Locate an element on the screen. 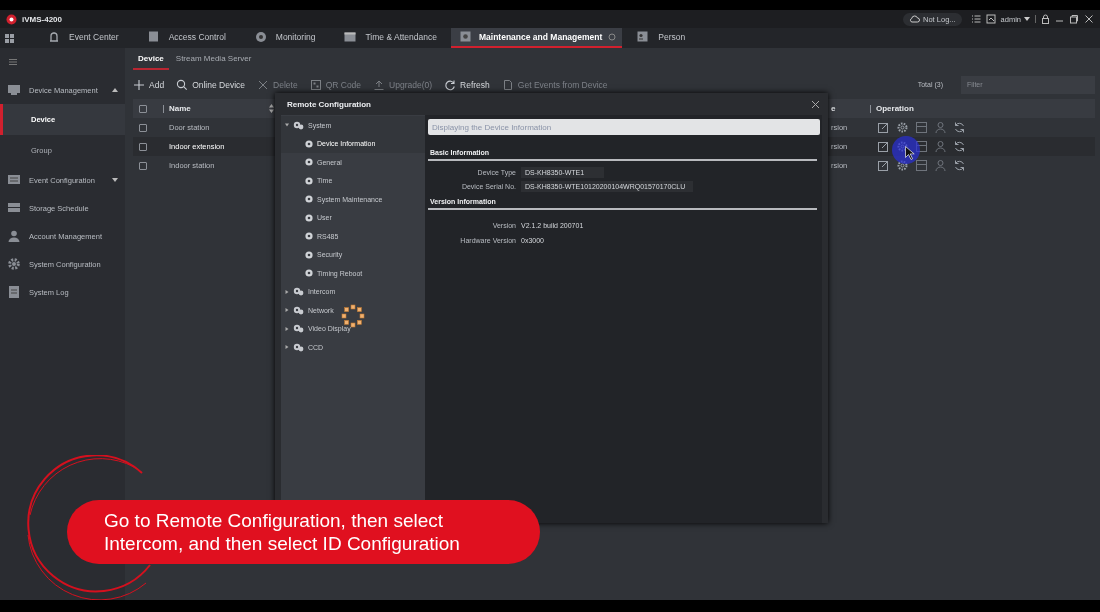 The width and height of the screenshot is (1100, 612). dialog-title: Remote Configuration is located at coordinates (329, 104).